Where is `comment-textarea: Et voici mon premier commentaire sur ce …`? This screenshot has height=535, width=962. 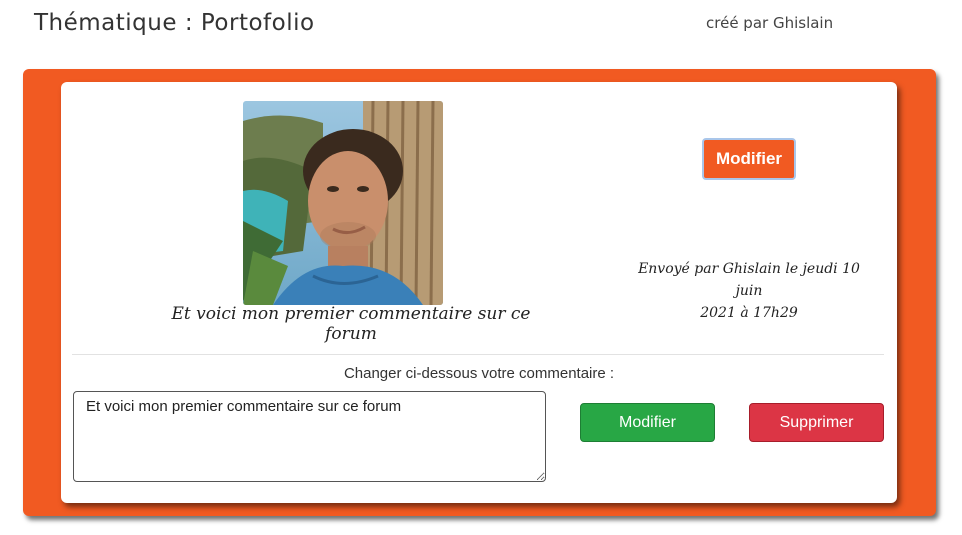 comment-textarea: Et voici mon premier commentaire sur ce … is located at coordinates (309, 436).